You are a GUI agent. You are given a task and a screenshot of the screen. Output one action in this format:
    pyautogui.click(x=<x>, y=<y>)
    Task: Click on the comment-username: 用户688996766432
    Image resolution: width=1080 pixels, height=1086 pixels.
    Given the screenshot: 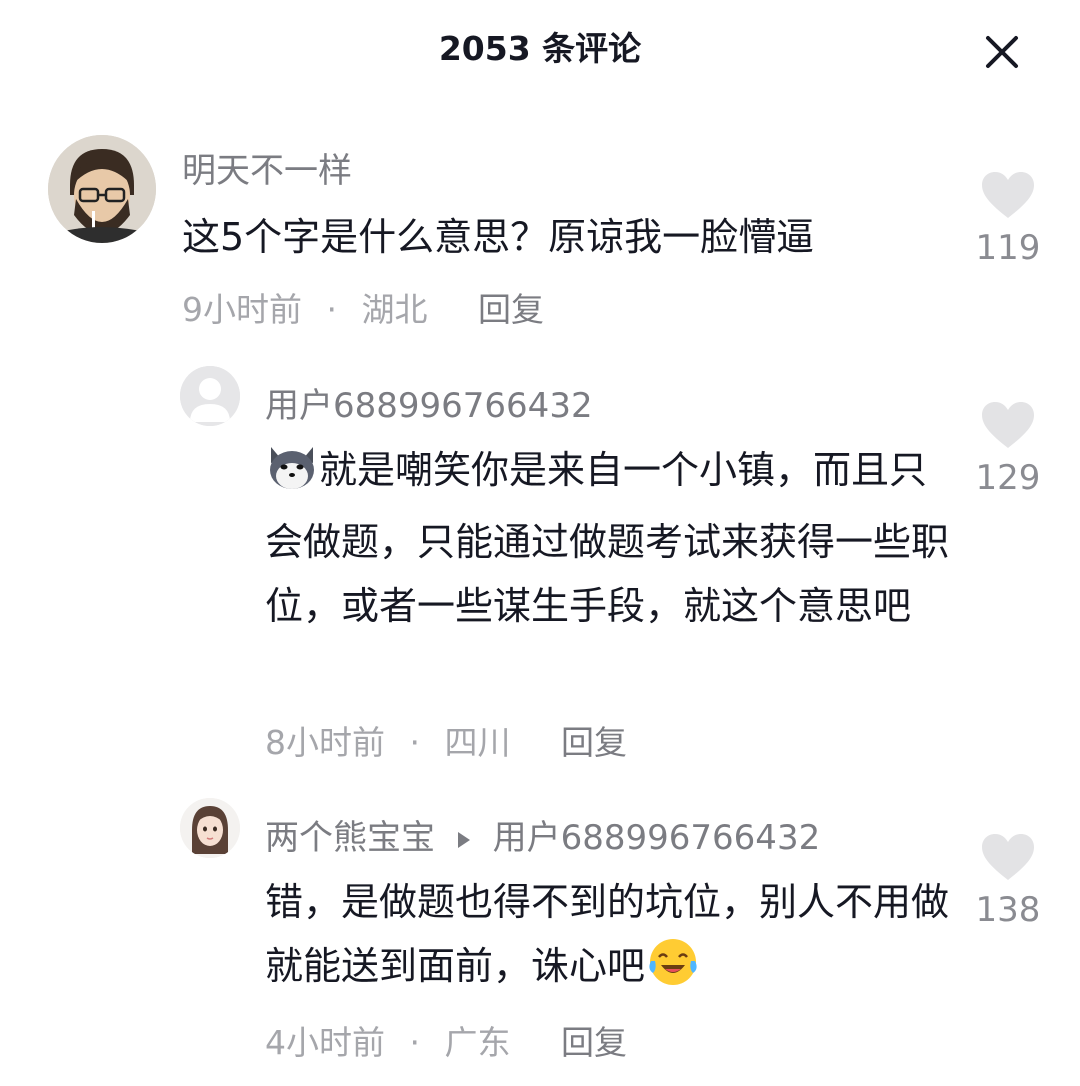 What is the action you would take?
    pyautogui.click(x=429, y=402)
    